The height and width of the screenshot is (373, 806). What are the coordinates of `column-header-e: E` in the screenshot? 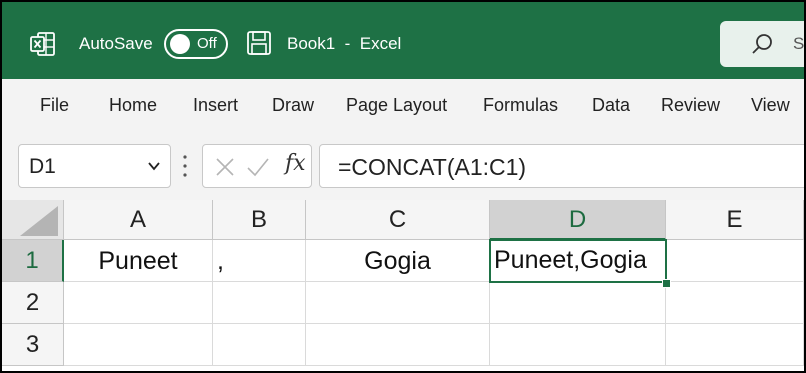 It's located at (735, 220).